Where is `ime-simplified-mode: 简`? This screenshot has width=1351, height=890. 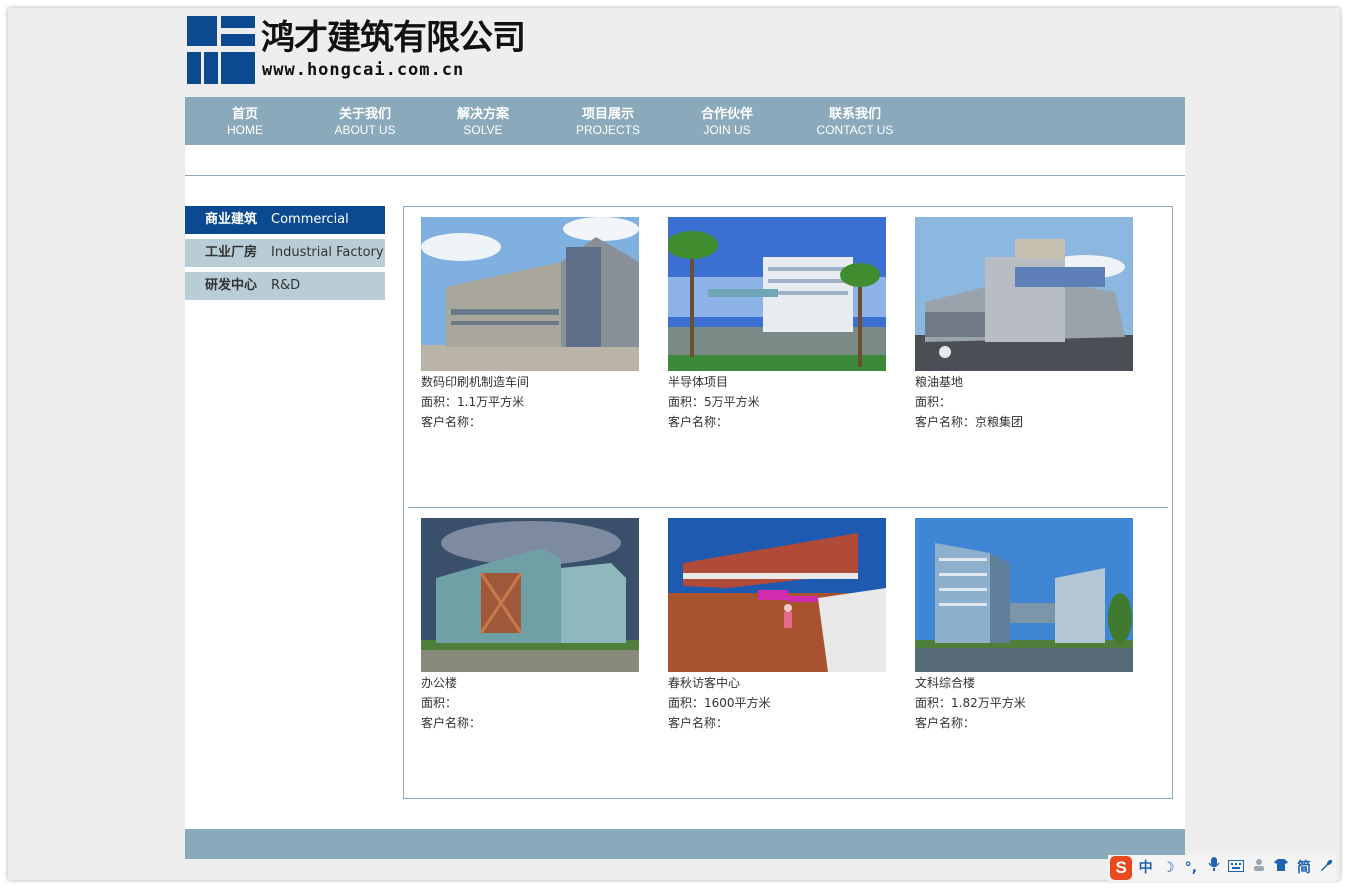 ime-simplified-mode: 简 is located at coordinates (1304, 868).